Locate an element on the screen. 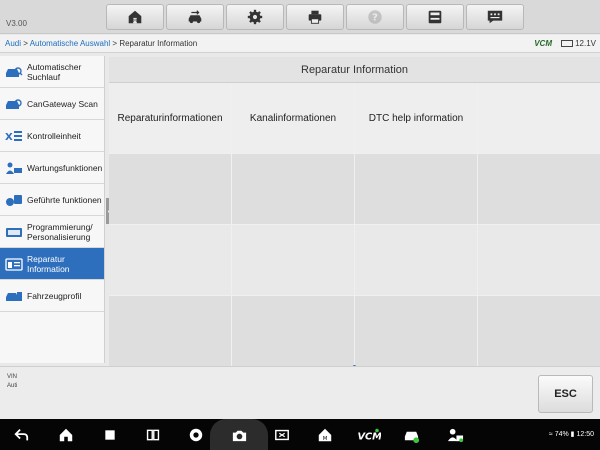  recent-apps-icon is located at coordinates (110, 435).